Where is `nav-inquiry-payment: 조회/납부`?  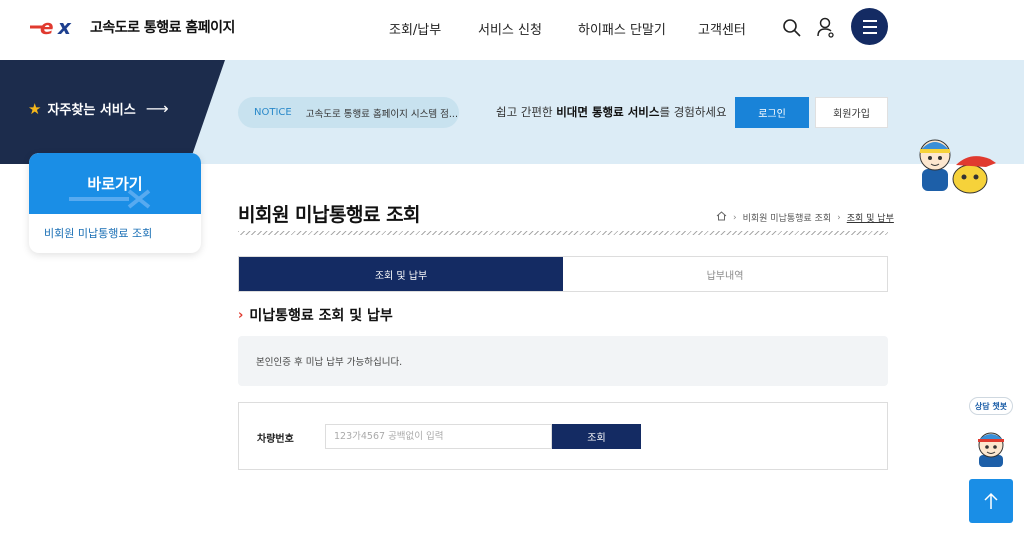 nav-inquiry-payment: 조회/납부 is located at coordinates (415, 28).